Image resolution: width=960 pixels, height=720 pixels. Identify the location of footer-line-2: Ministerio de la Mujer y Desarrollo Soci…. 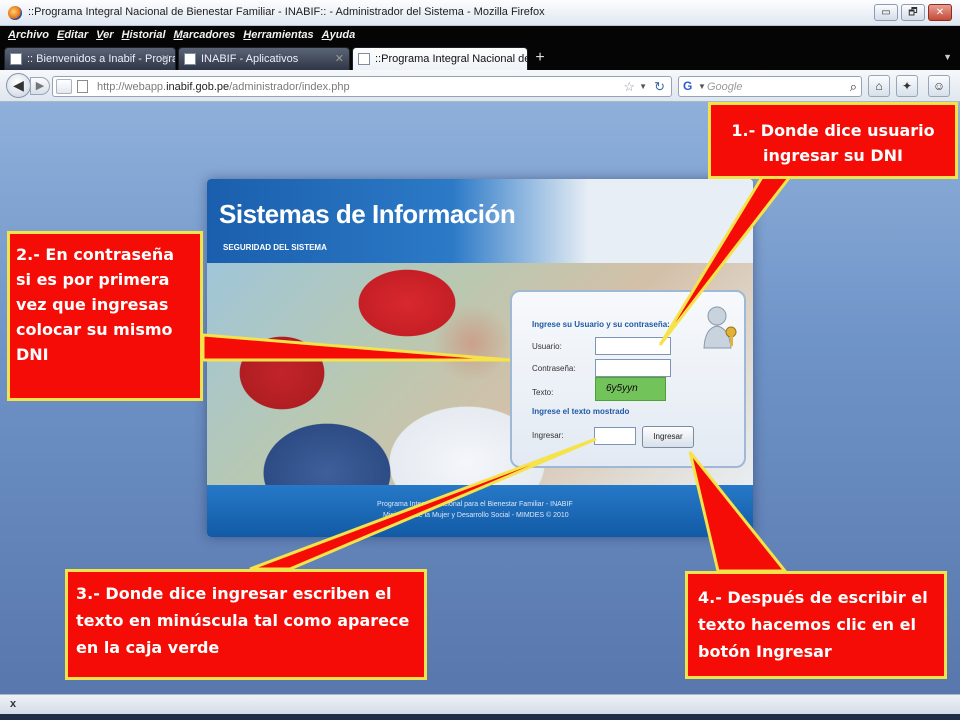
(476, 515).